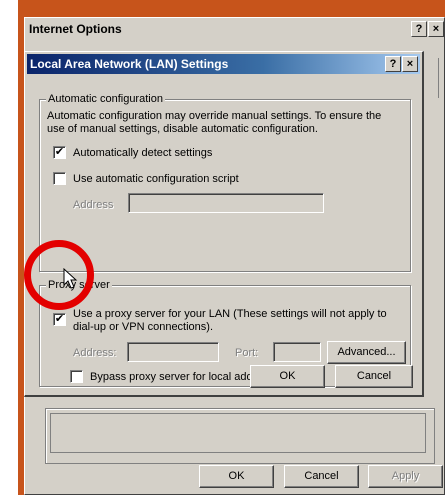  What do you see at coordinates (297, 352) in the screenshot?
I see `proxy-port-input` at bounding box center [297, 352].